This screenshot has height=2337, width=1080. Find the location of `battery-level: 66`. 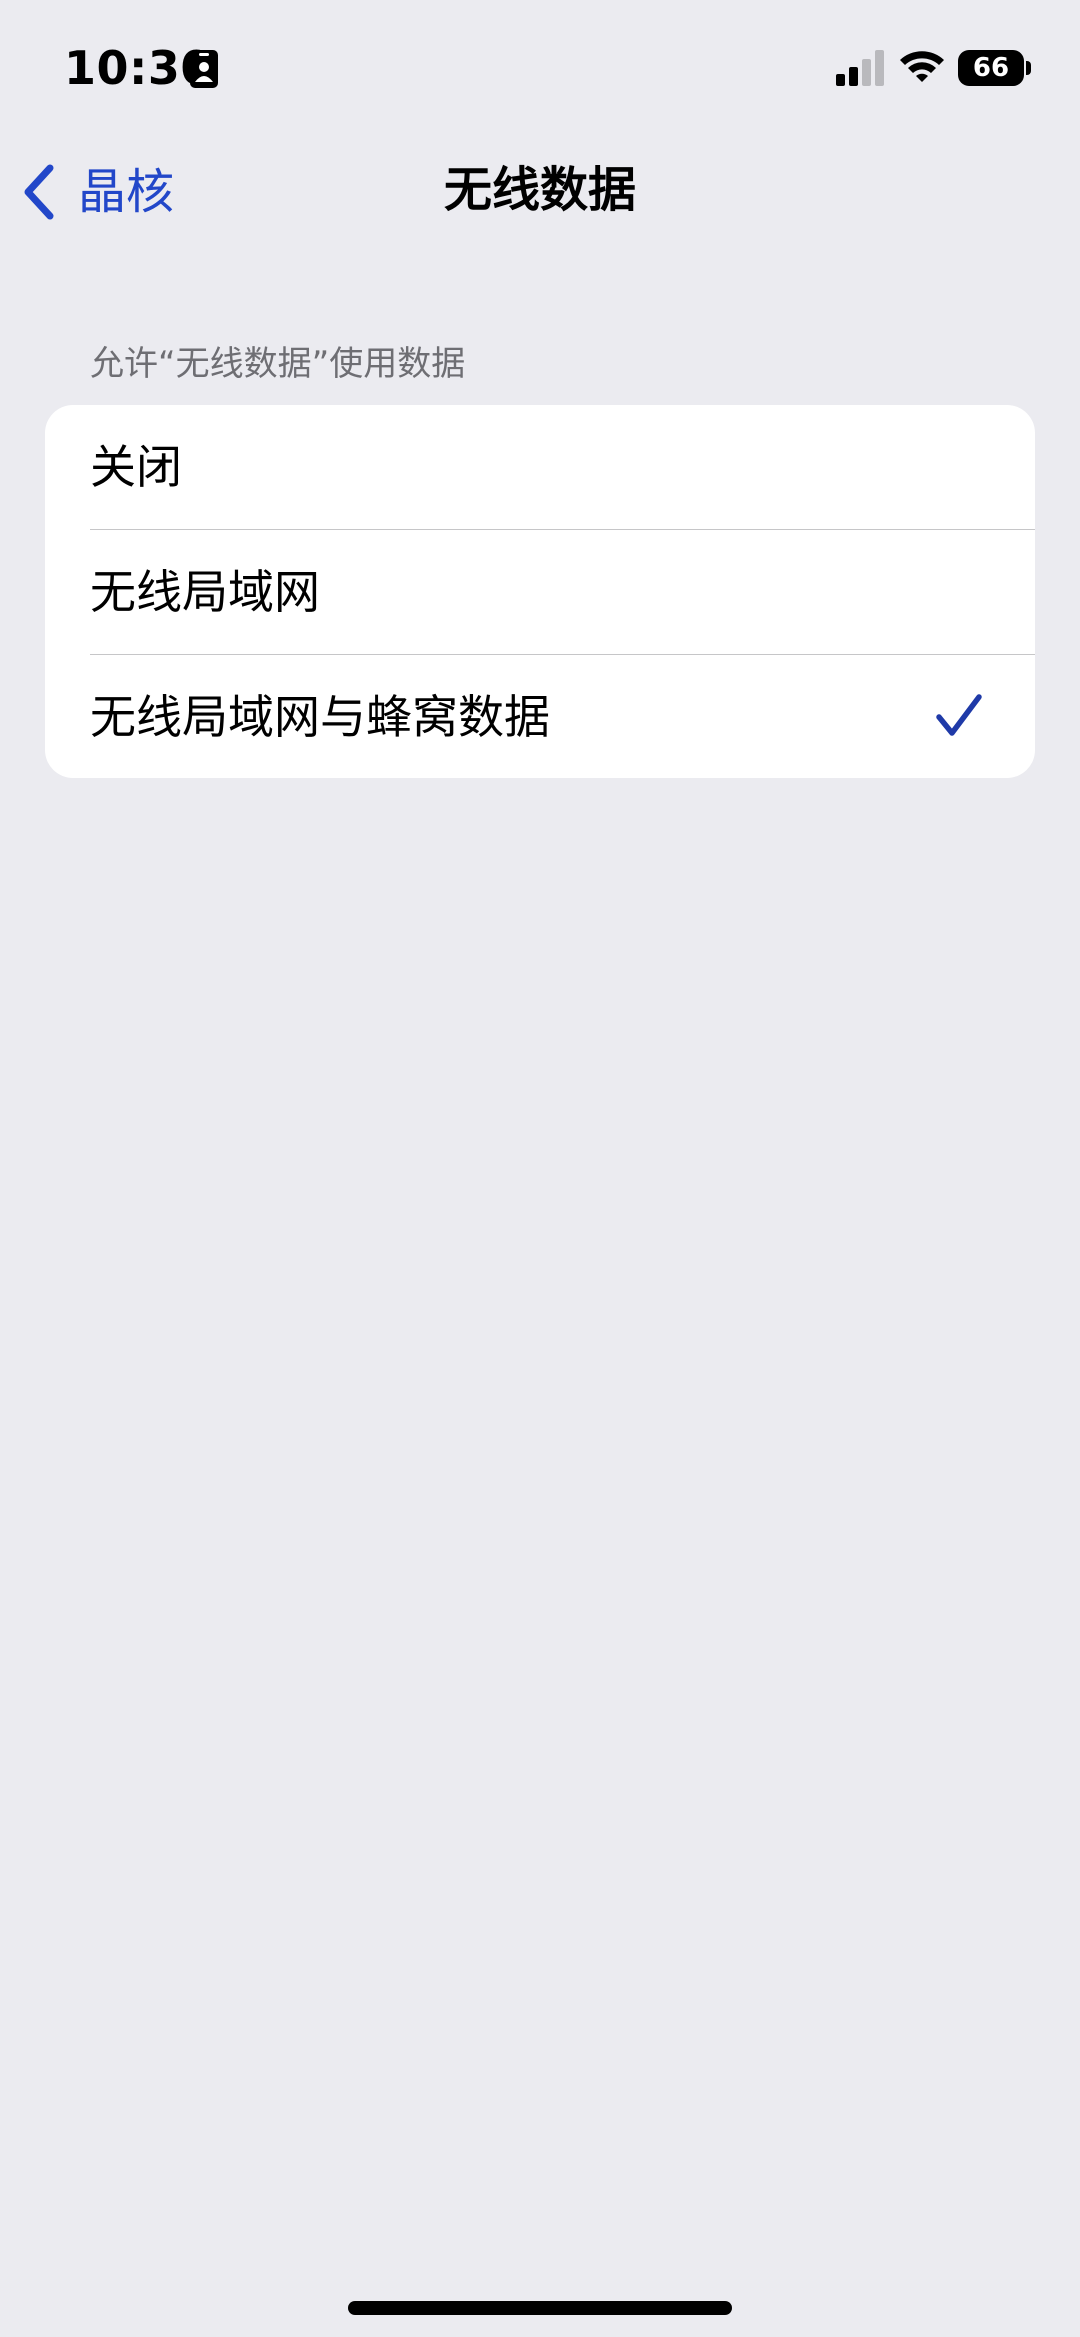

battery-level: 66 is located at coordinates (991, 68).